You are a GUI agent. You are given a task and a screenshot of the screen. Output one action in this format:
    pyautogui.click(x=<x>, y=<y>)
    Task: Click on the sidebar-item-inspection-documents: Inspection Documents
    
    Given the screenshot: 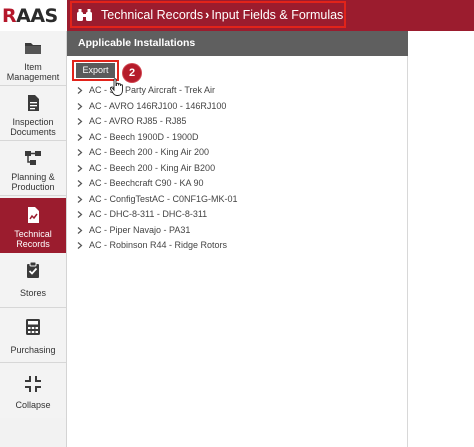 What is the action you would take?
    pyautogui.click(x=33, y=113)
    